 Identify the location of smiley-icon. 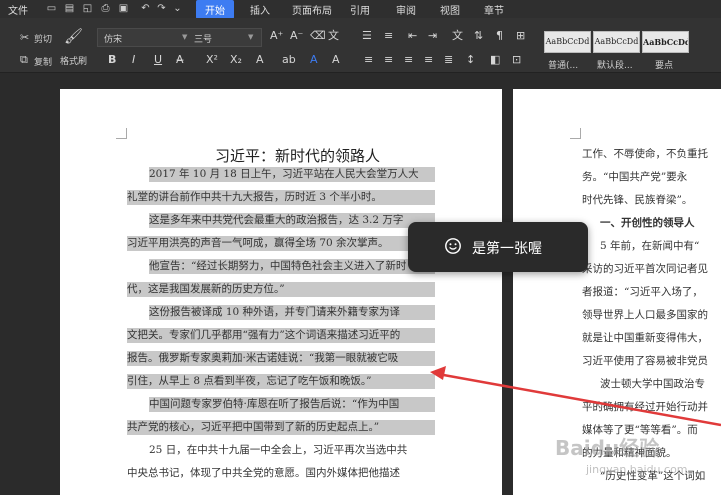
(453, 246).